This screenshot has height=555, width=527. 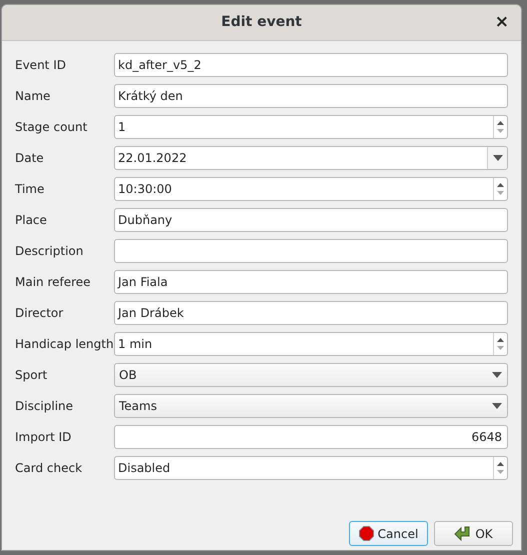 What do you see at coordinates (43, 437) in the screenshot?
I see `field-label: Import ID` at bounding box center [43, 437].